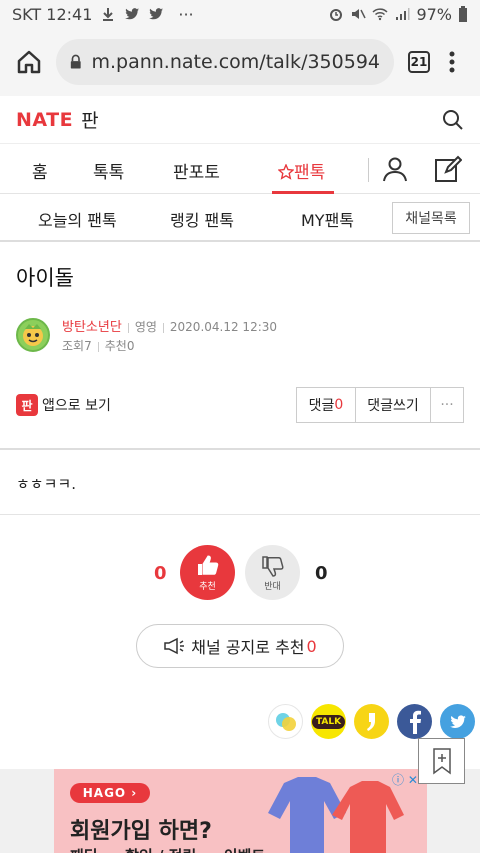 This screenshot has width=480, height=853. I want to click on downvote-button: 반대, so click(272, 572).